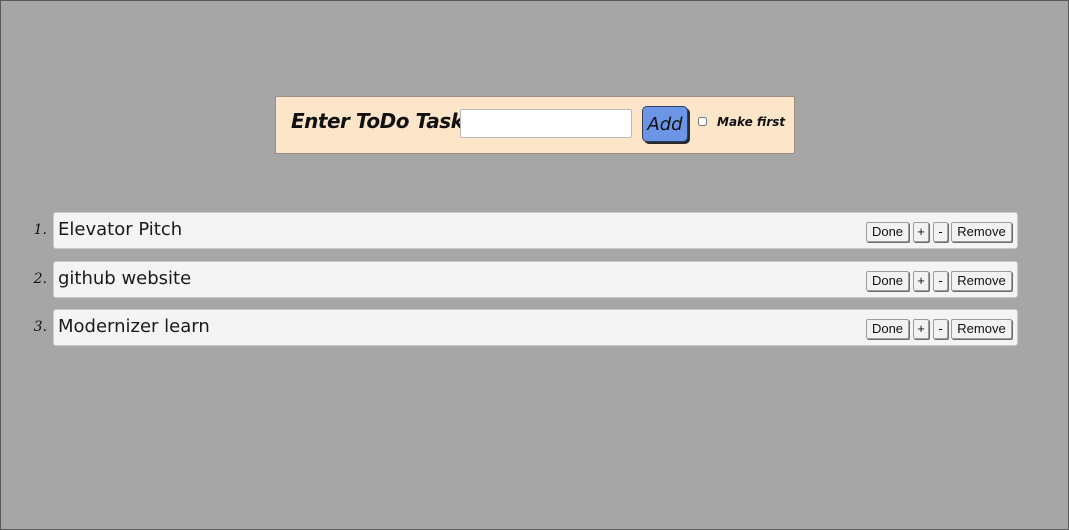 Image resolution: width=1069 pixels, height=530 pixels. I want to click on make-first-label: Make first, so click(751, 122).